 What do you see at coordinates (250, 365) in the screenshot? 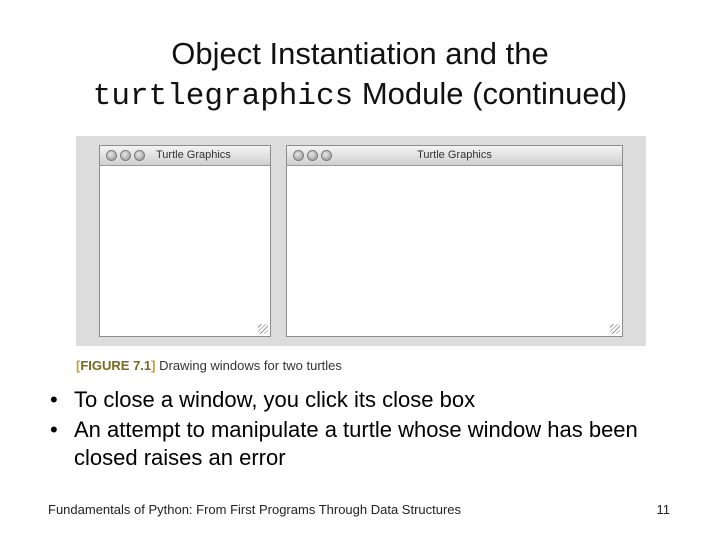
I see `figure-caption-text: Drawing windows for two turtles` at bounding box center [250, 365].